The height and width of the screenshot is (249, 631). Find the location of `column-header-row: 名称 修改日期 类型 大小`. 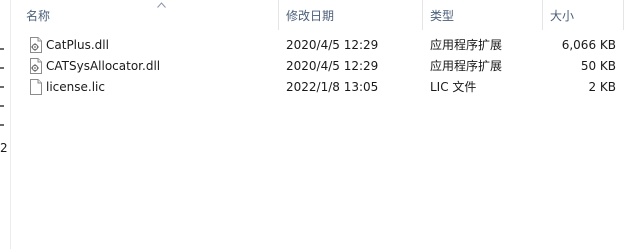

column-header-row: 名称 修改日期 类型 大小 is located at coordinates (321, 15).